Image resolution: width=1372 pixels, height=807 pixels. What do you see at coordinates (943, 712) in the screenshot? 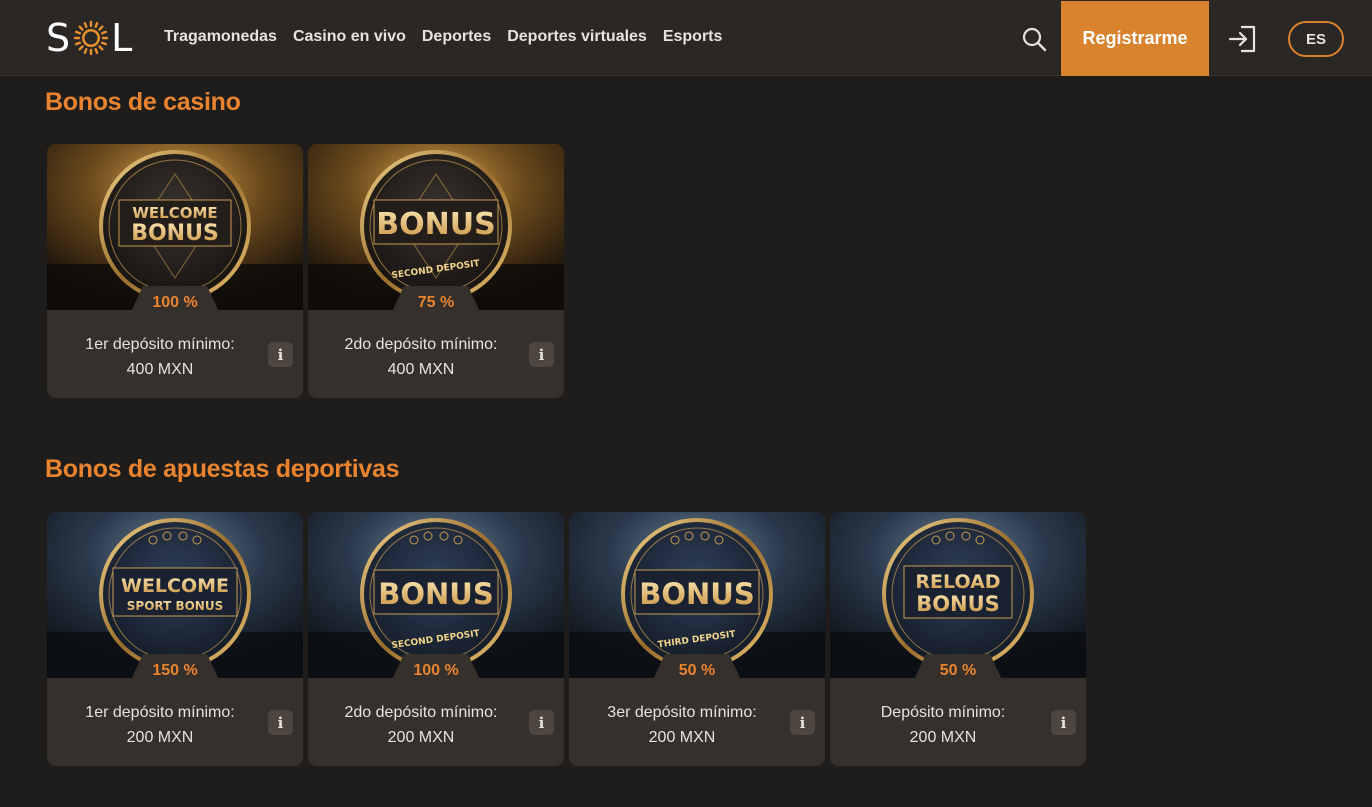
I see `min-deposit-label: Depósito mínimo:` at bounding box center [943, 712].